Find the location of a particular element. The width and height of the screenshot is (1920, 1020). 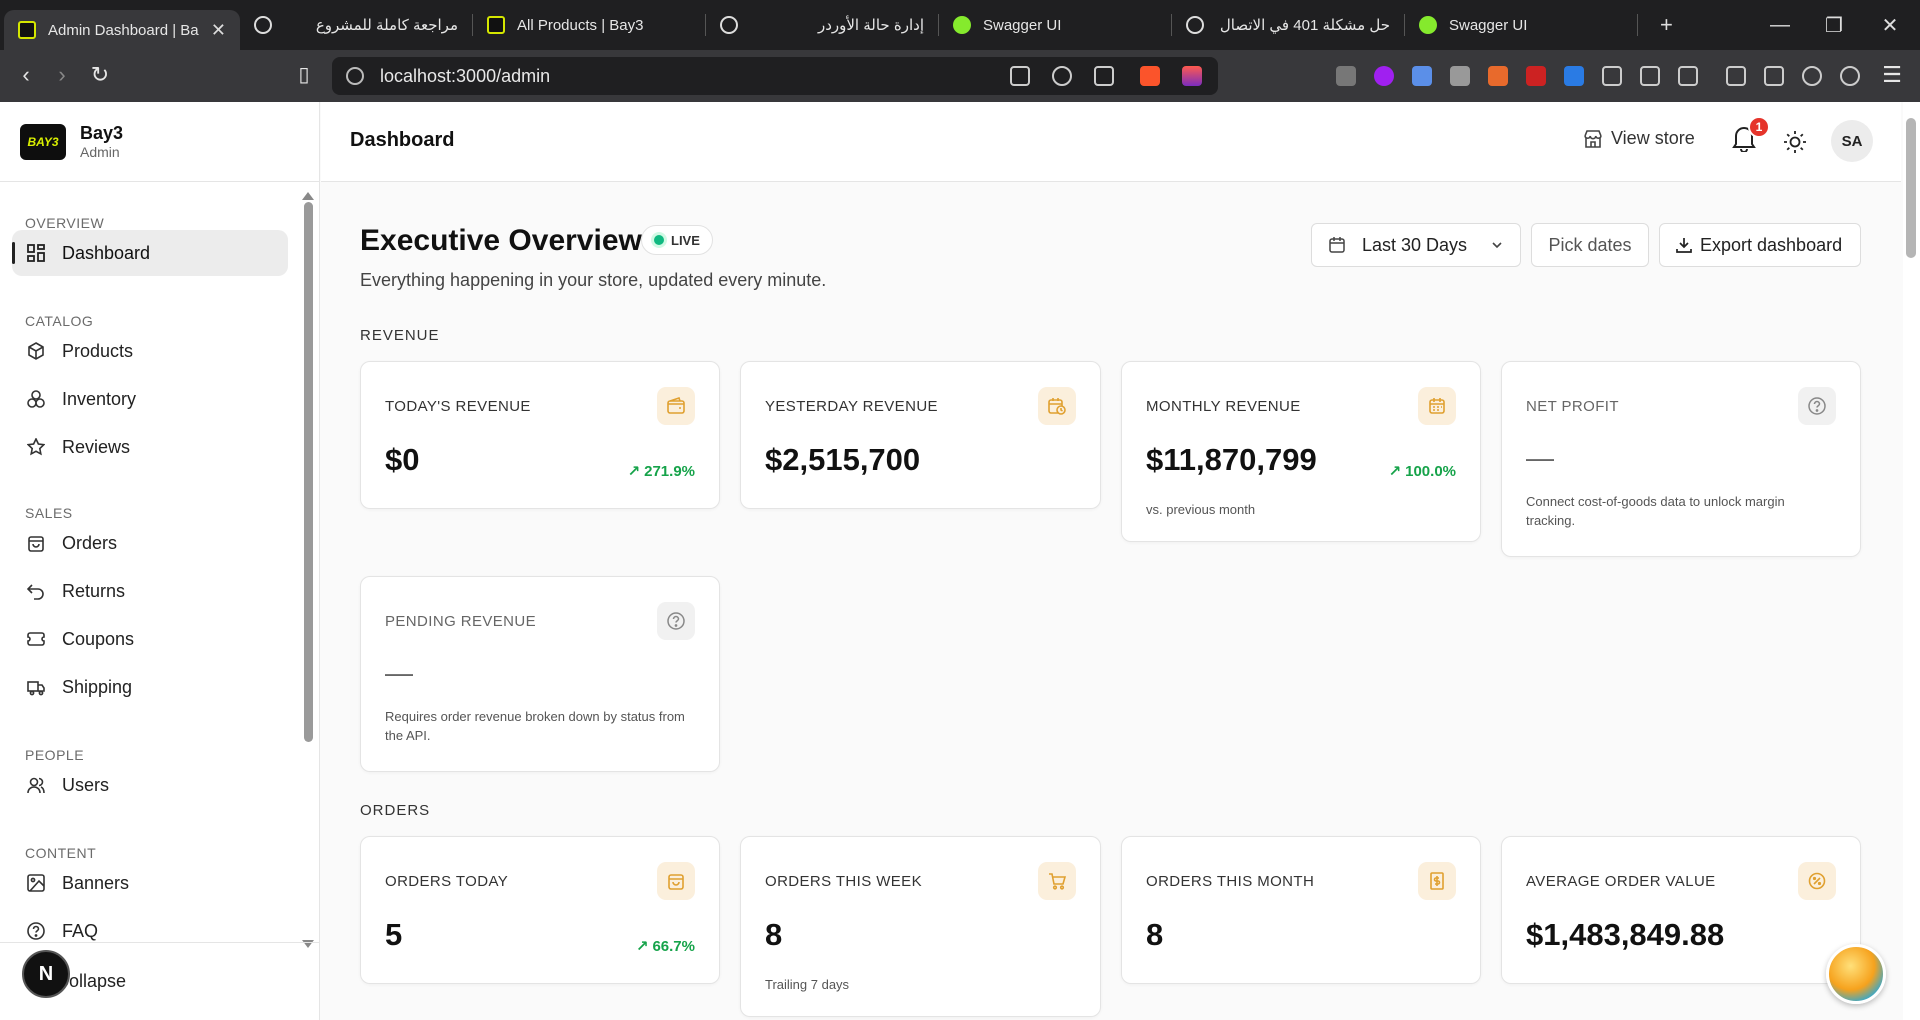

kpi-card-yesterday-revenue: YESTERDAY REVENUE $2,515,700 is located at coordinates (920, 435).